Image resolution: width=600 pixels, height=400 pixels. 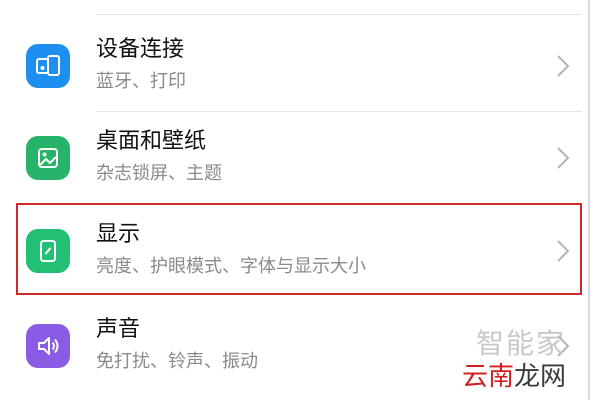 I want to click on display-icon, so click(x=48, y=251).